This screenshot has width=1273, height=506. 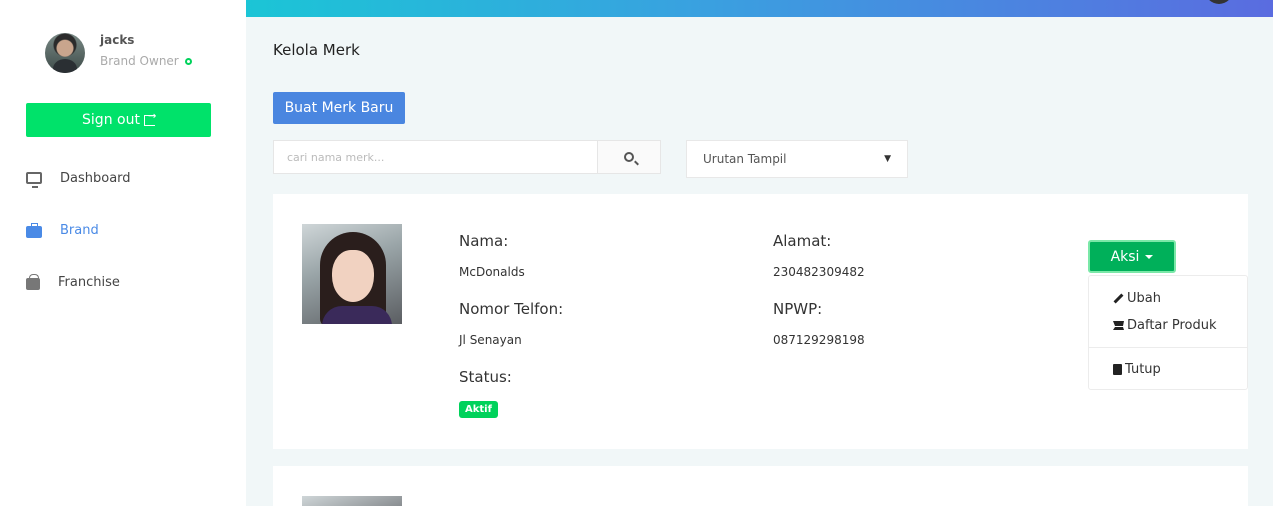 I want to click on action-dropdown-menu: Ubah Daftar Produk Tutup, so click(x=1168, y=332).